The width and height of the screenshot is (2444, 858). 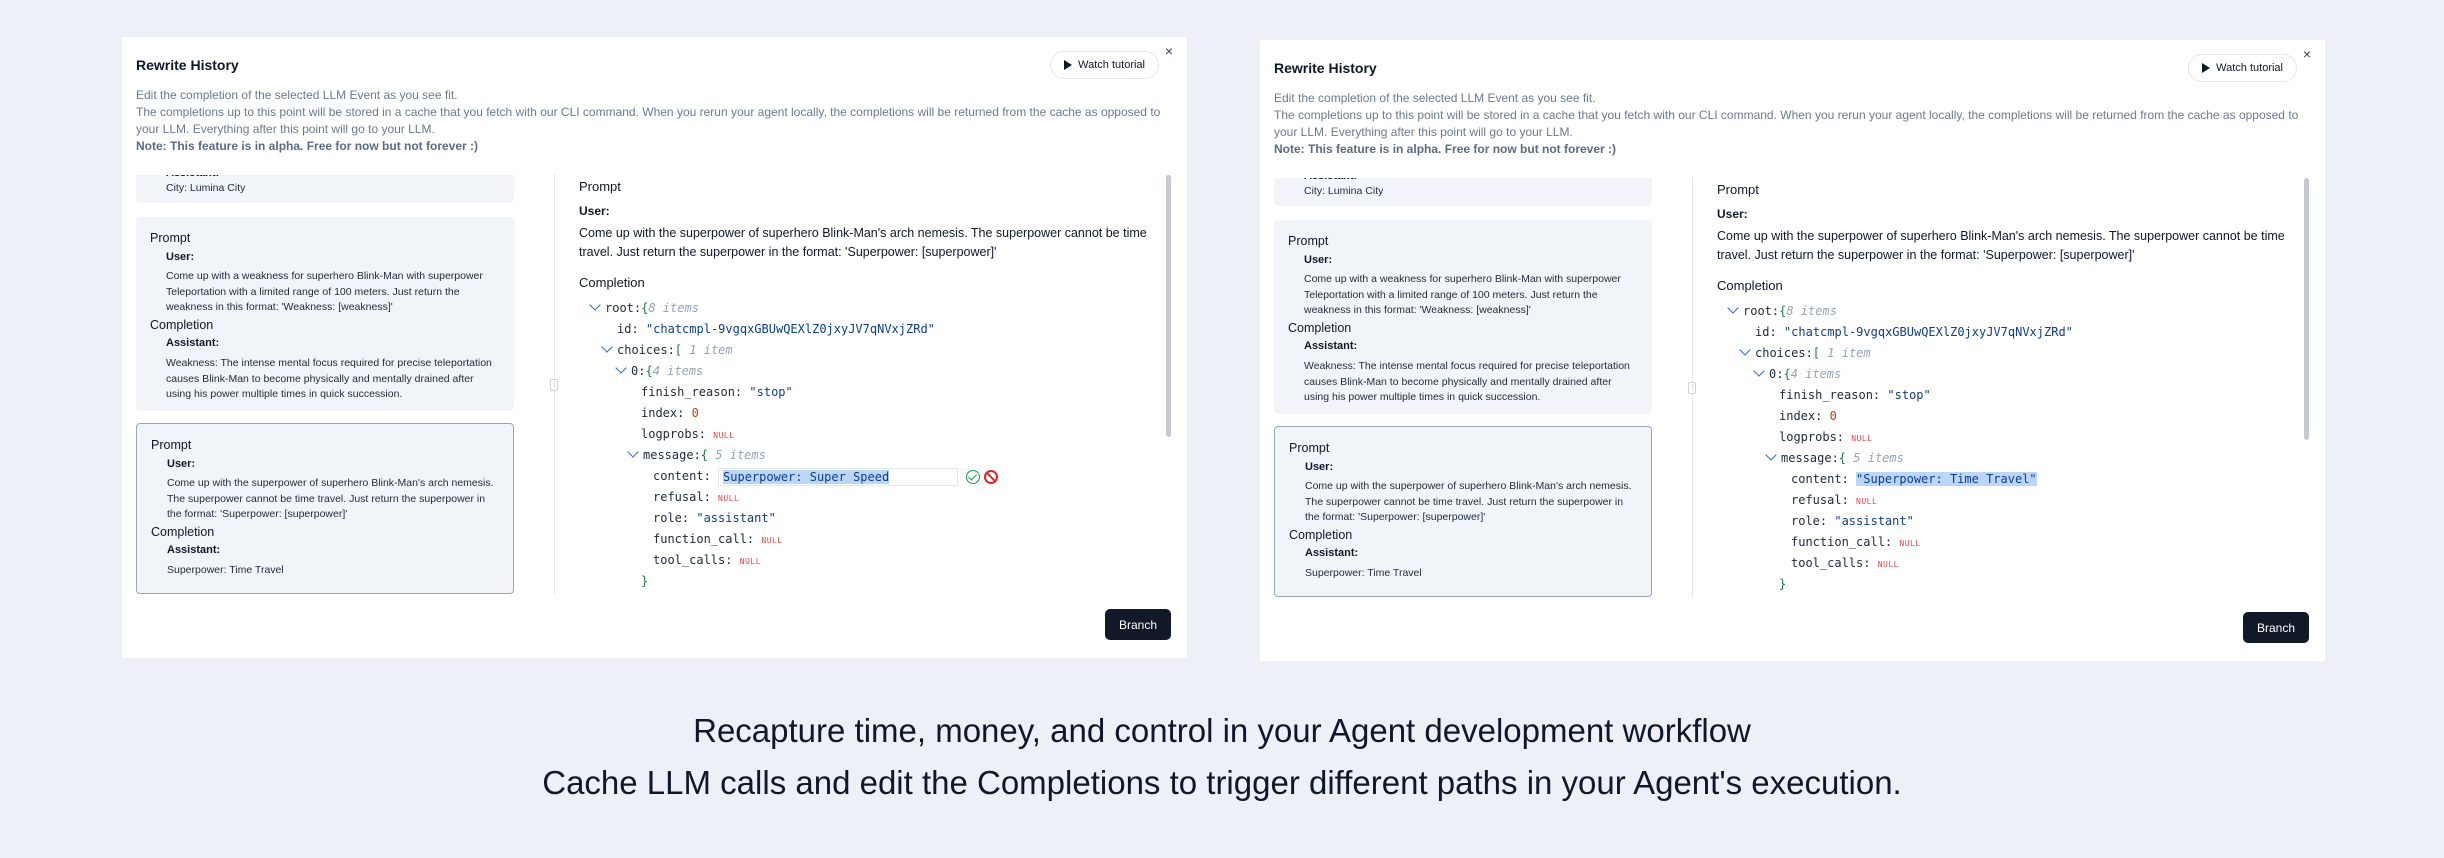 What do you see at coordinates (1783, 584) in the screenshot?
I see `json-close-brace: }` at bounding box center [1783, 584].